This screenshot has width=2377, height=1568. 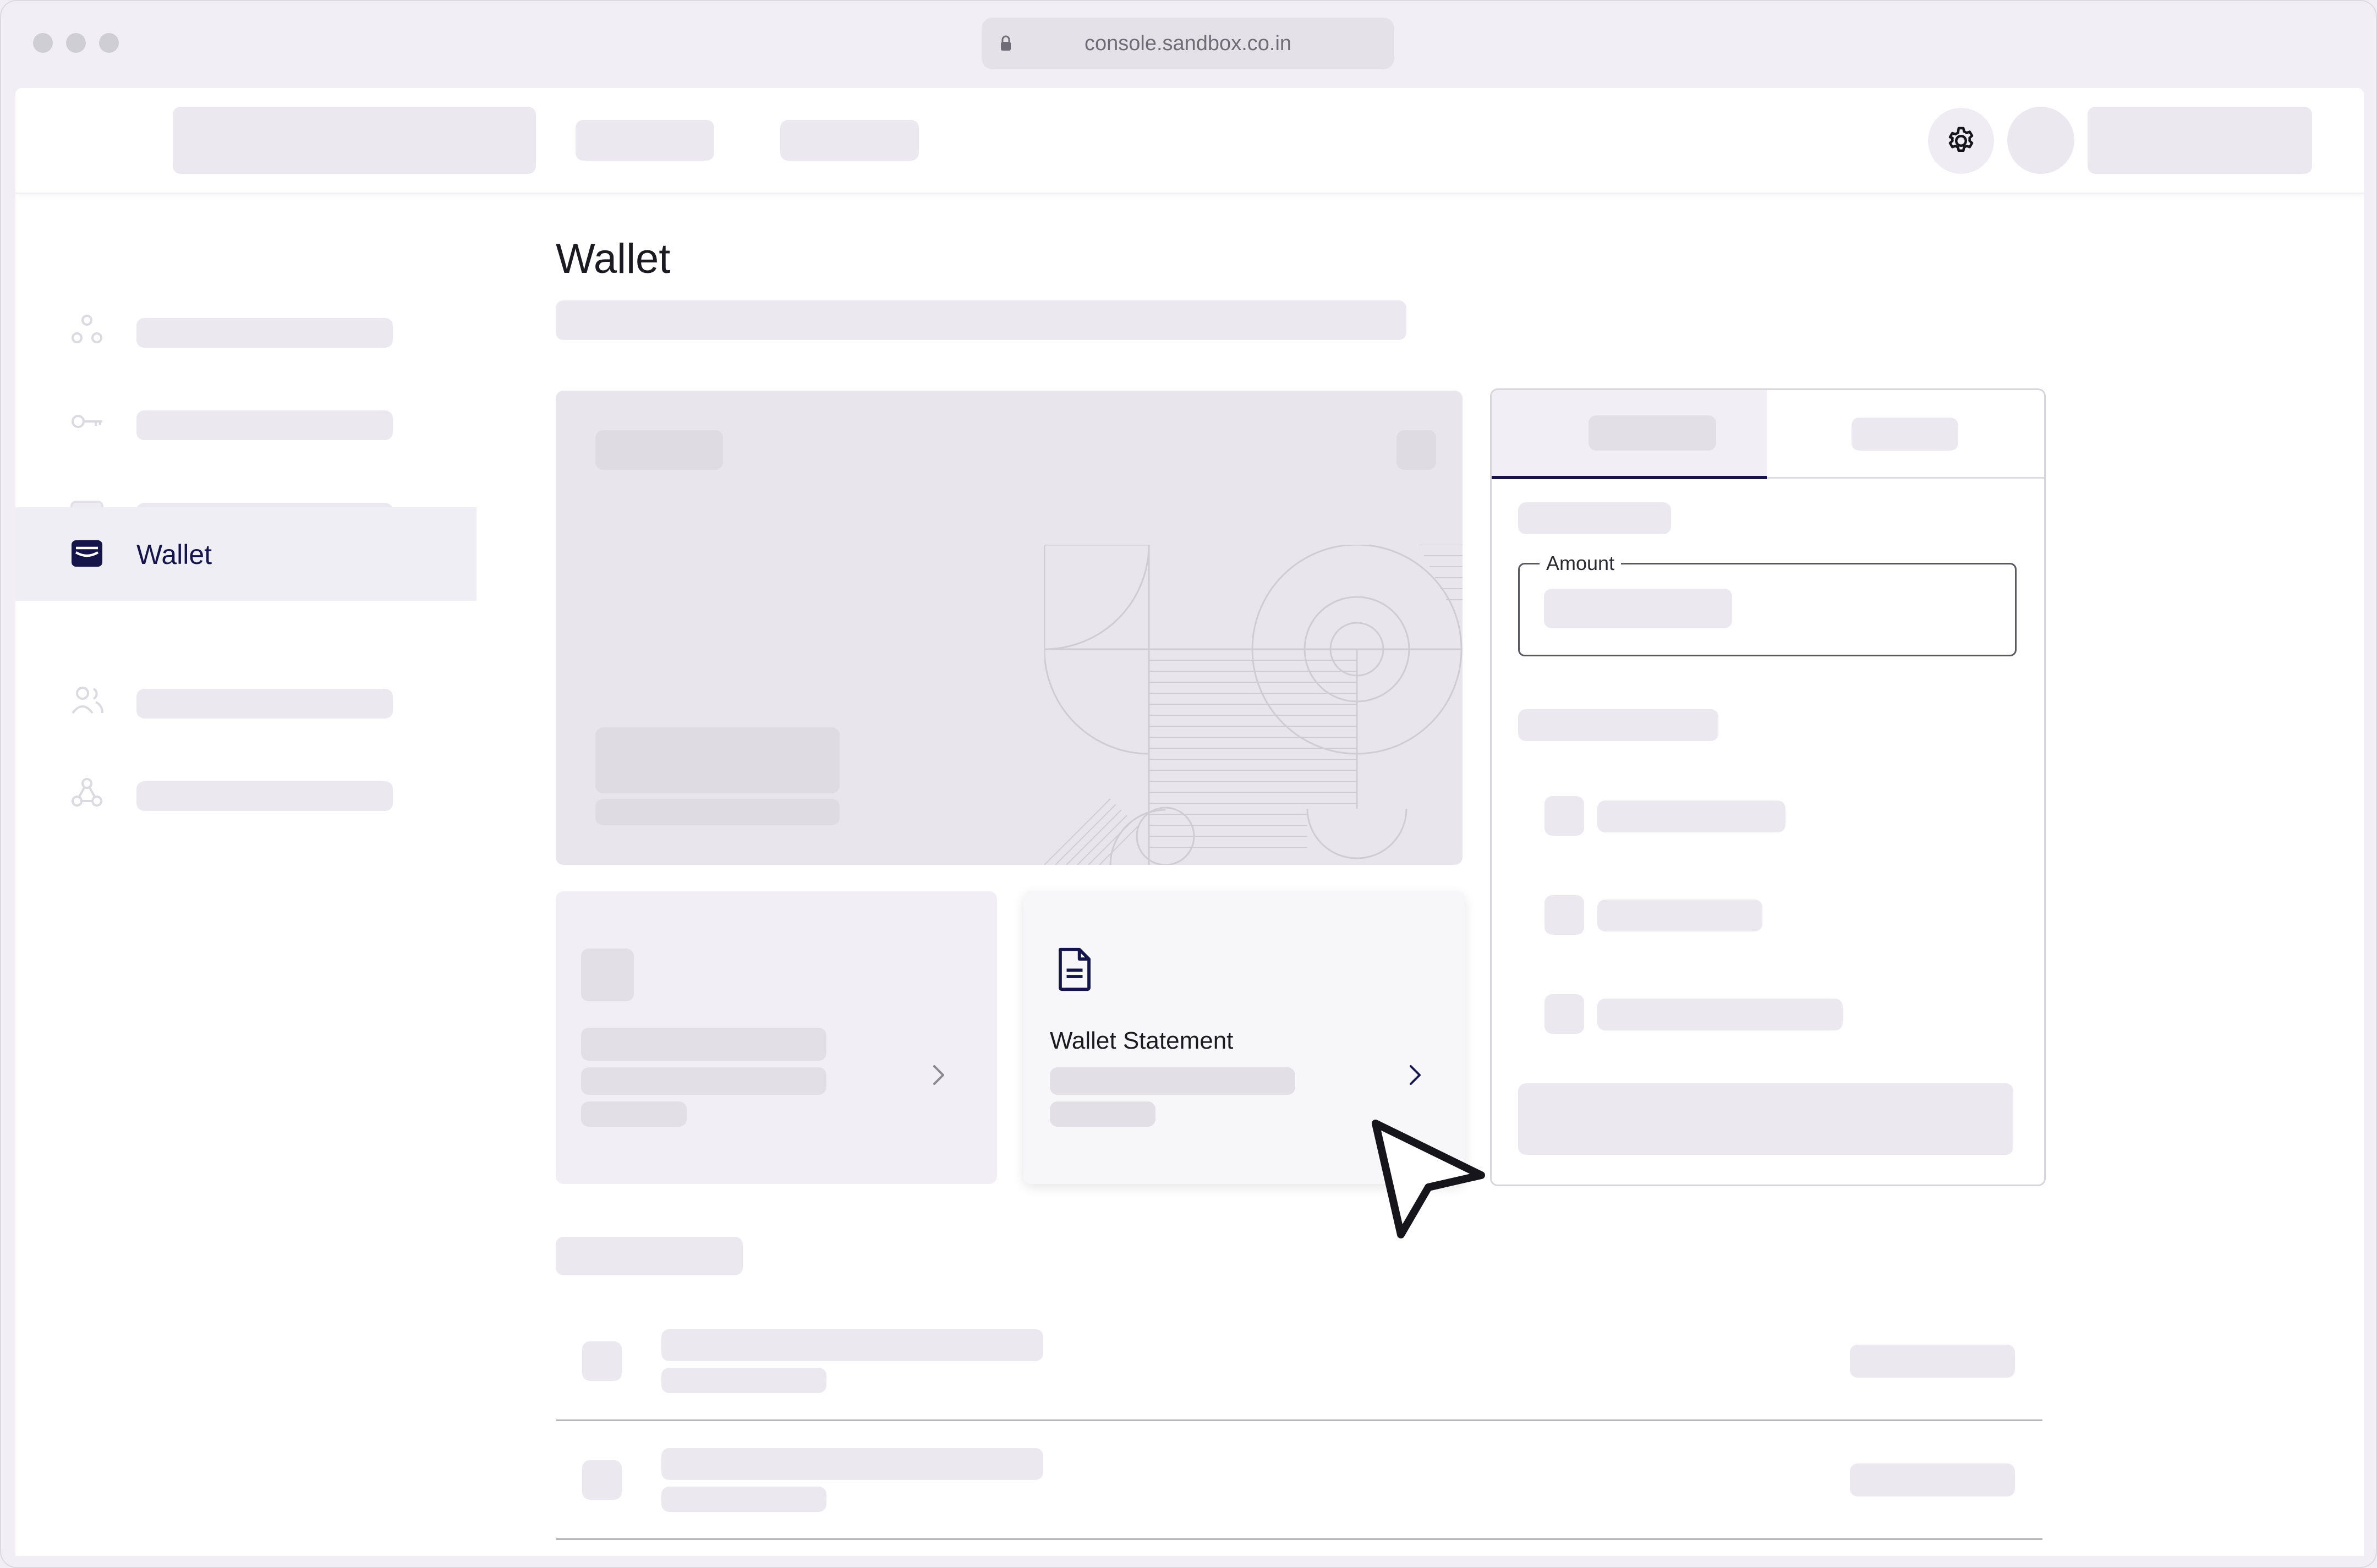 What do you see at coordinates (1594, 518) in the screenshot?
I see `panel-heading-placeholder` at bounding box center [1594, 518].